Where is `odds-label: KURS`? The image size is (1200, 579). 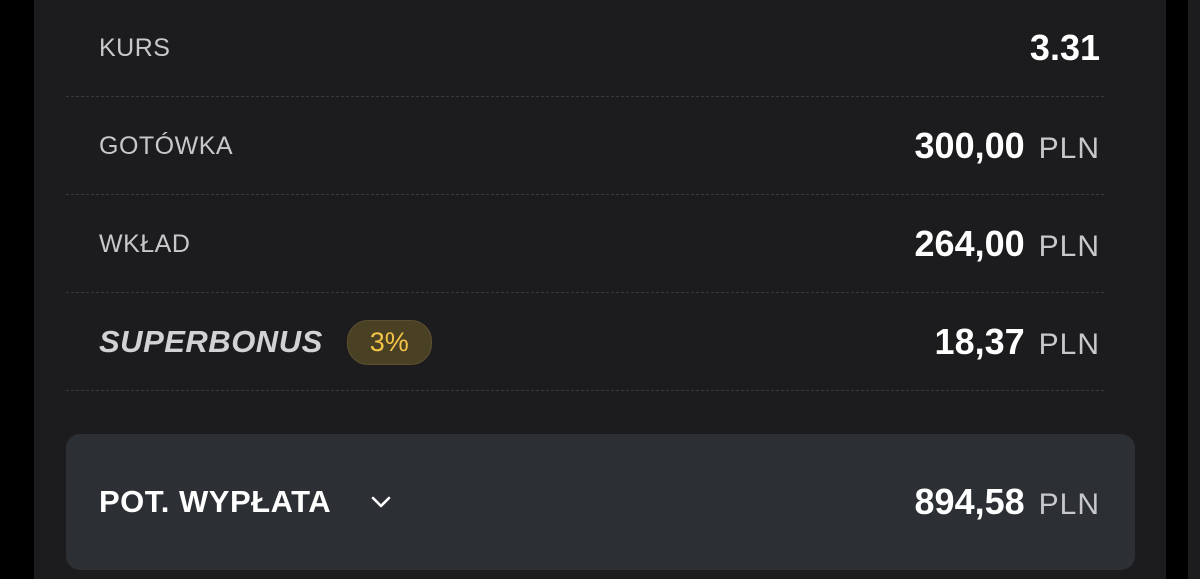 odds-label: KURS is located at coordinates (135, 47).